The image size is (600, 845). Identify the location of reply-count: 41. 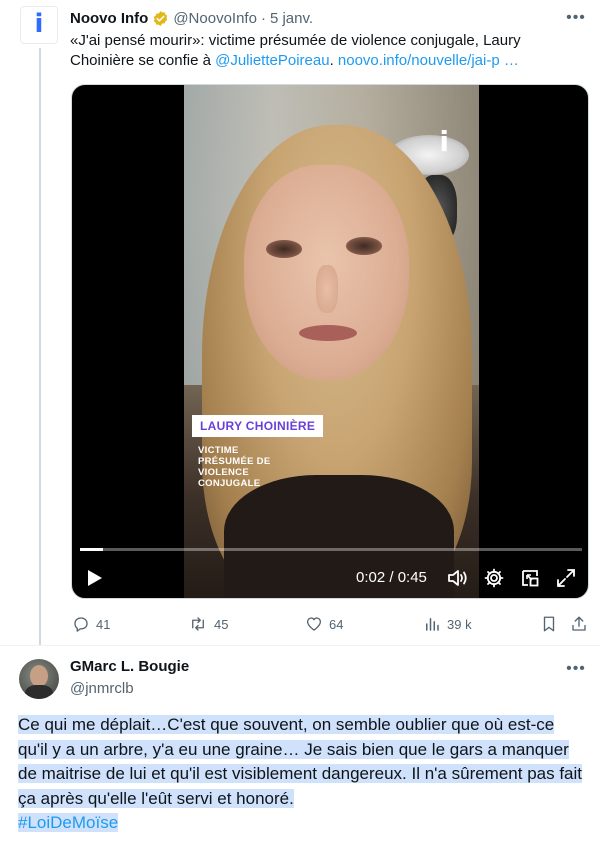
(103, 624).